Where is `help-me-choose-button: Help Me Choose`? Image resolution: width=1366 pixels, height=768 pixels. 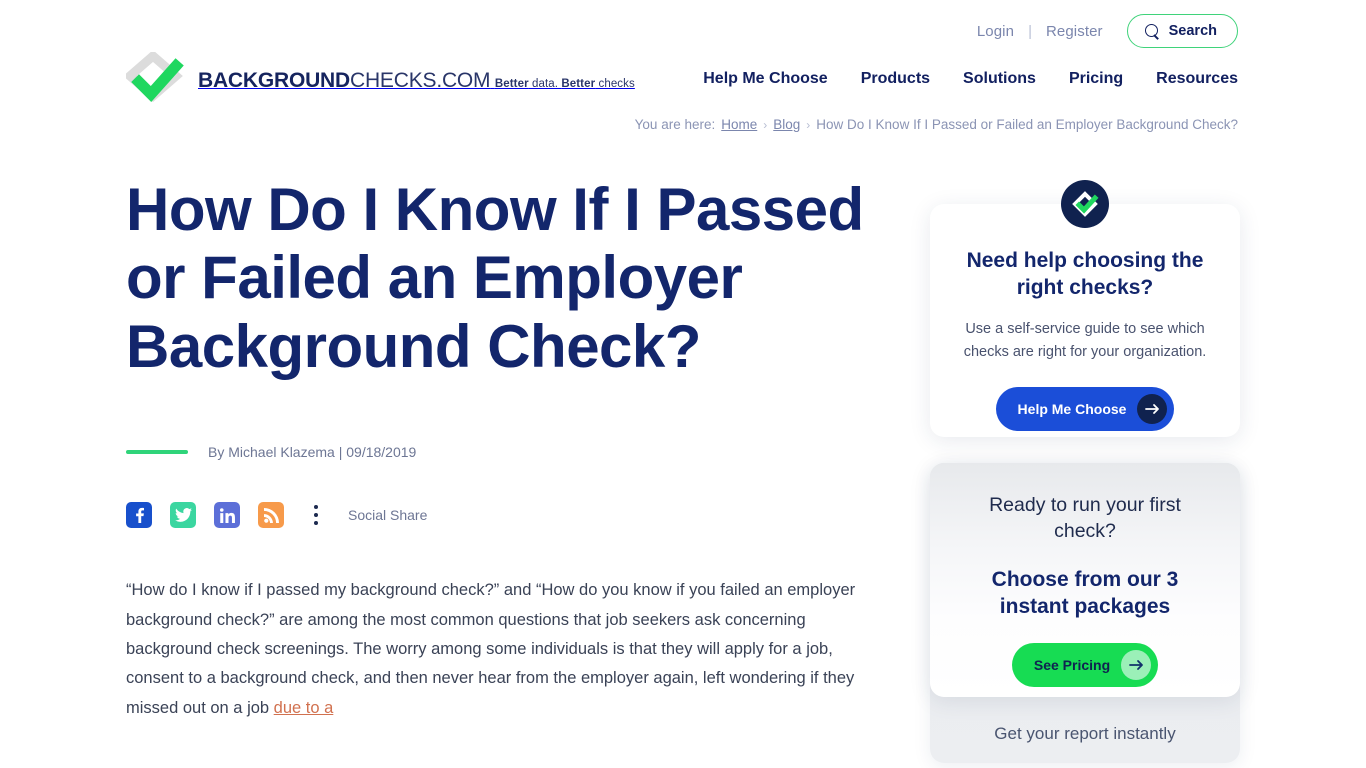
help-me-choose-button: Help Me Choose is located at coordinates (1085, 408).